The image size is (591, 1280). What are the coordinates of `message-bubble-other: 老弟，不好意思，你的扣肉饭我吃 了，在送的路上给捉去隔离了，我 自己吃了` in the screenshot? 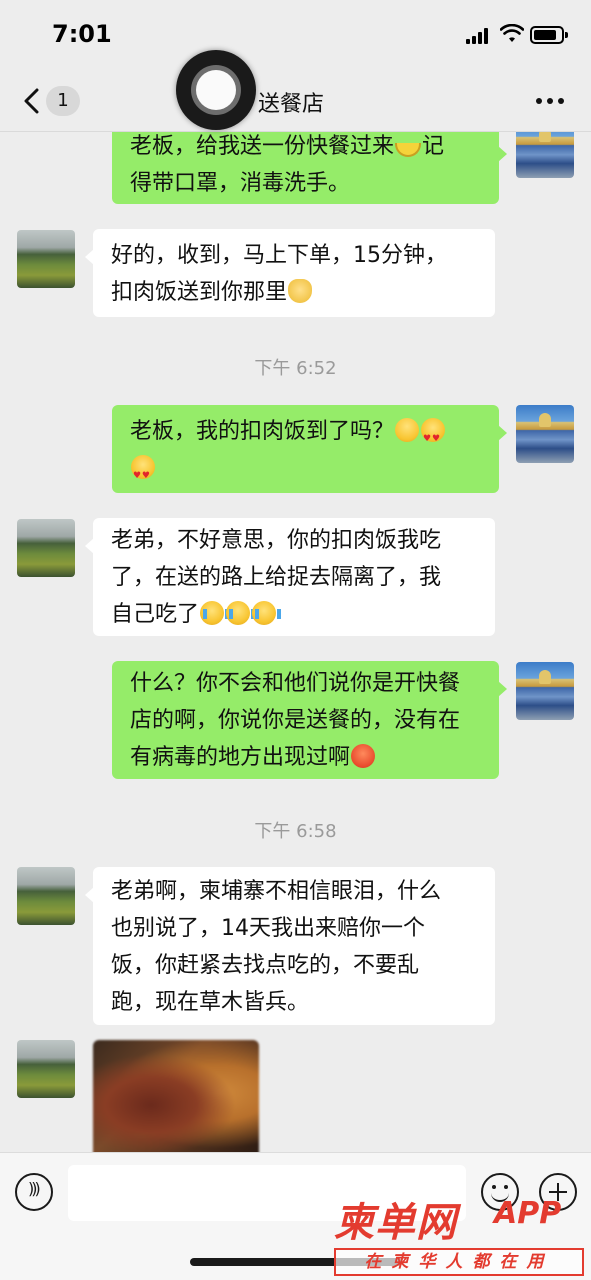 It's located at (290, 577).